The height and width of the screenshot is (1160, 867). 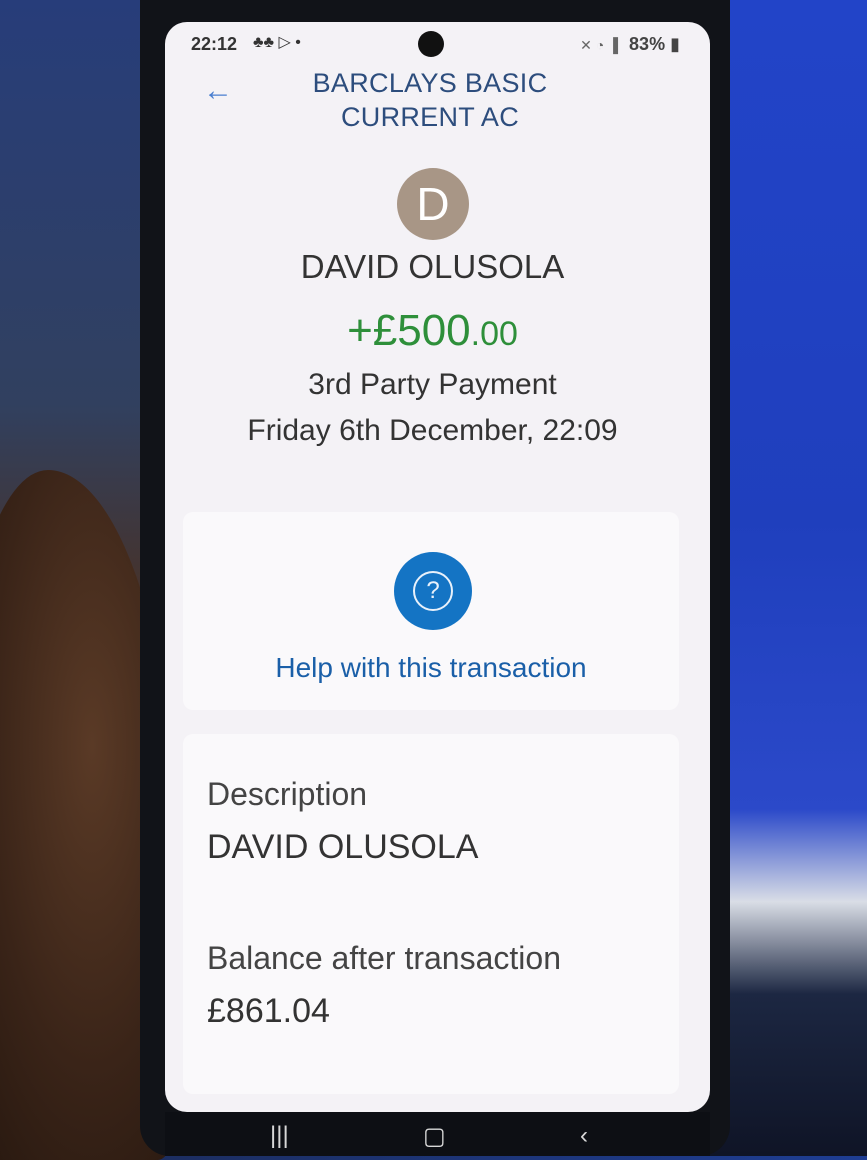 I want to click on navigation-bar: ||| ▢ ‹, so click(x=437, y=1134).